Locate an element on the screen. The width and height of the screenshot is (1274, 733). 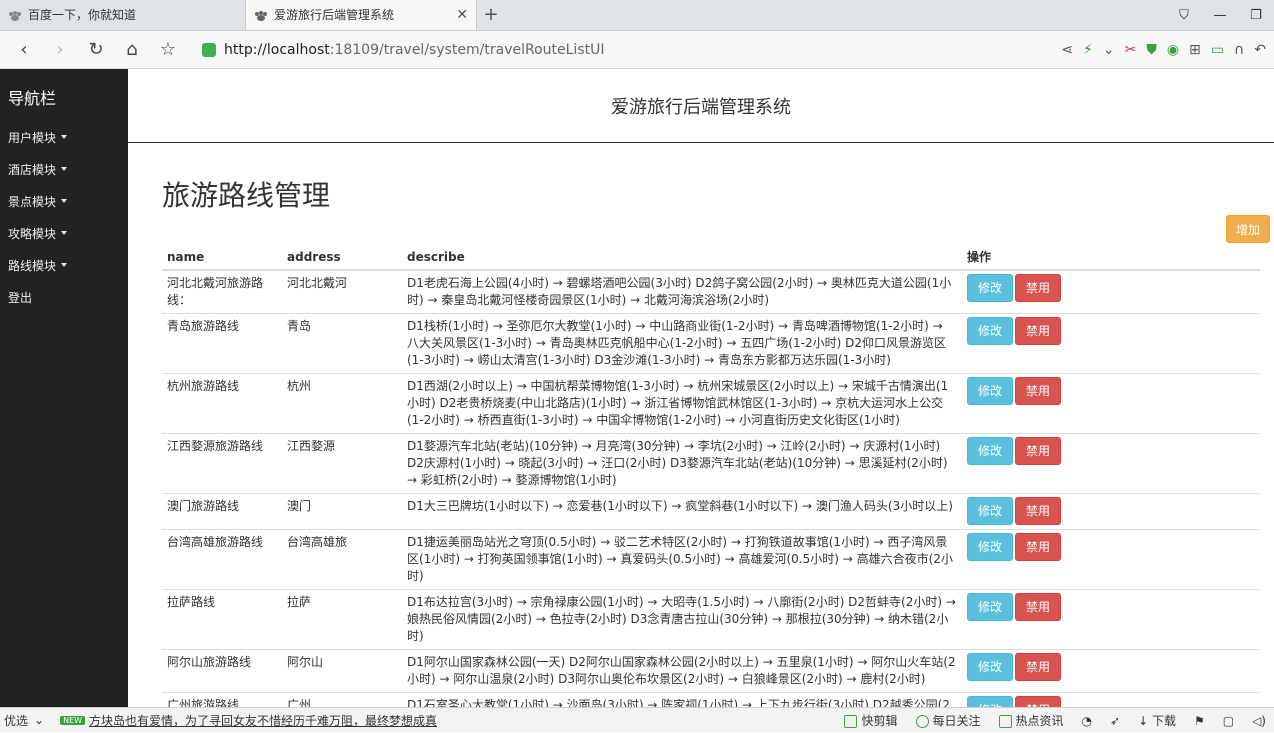
news-ticker: 方块岛也有爱情，为了寻回女友不惜经历千难万阻，最终梦想成真 is located at coordinates (263, 720).